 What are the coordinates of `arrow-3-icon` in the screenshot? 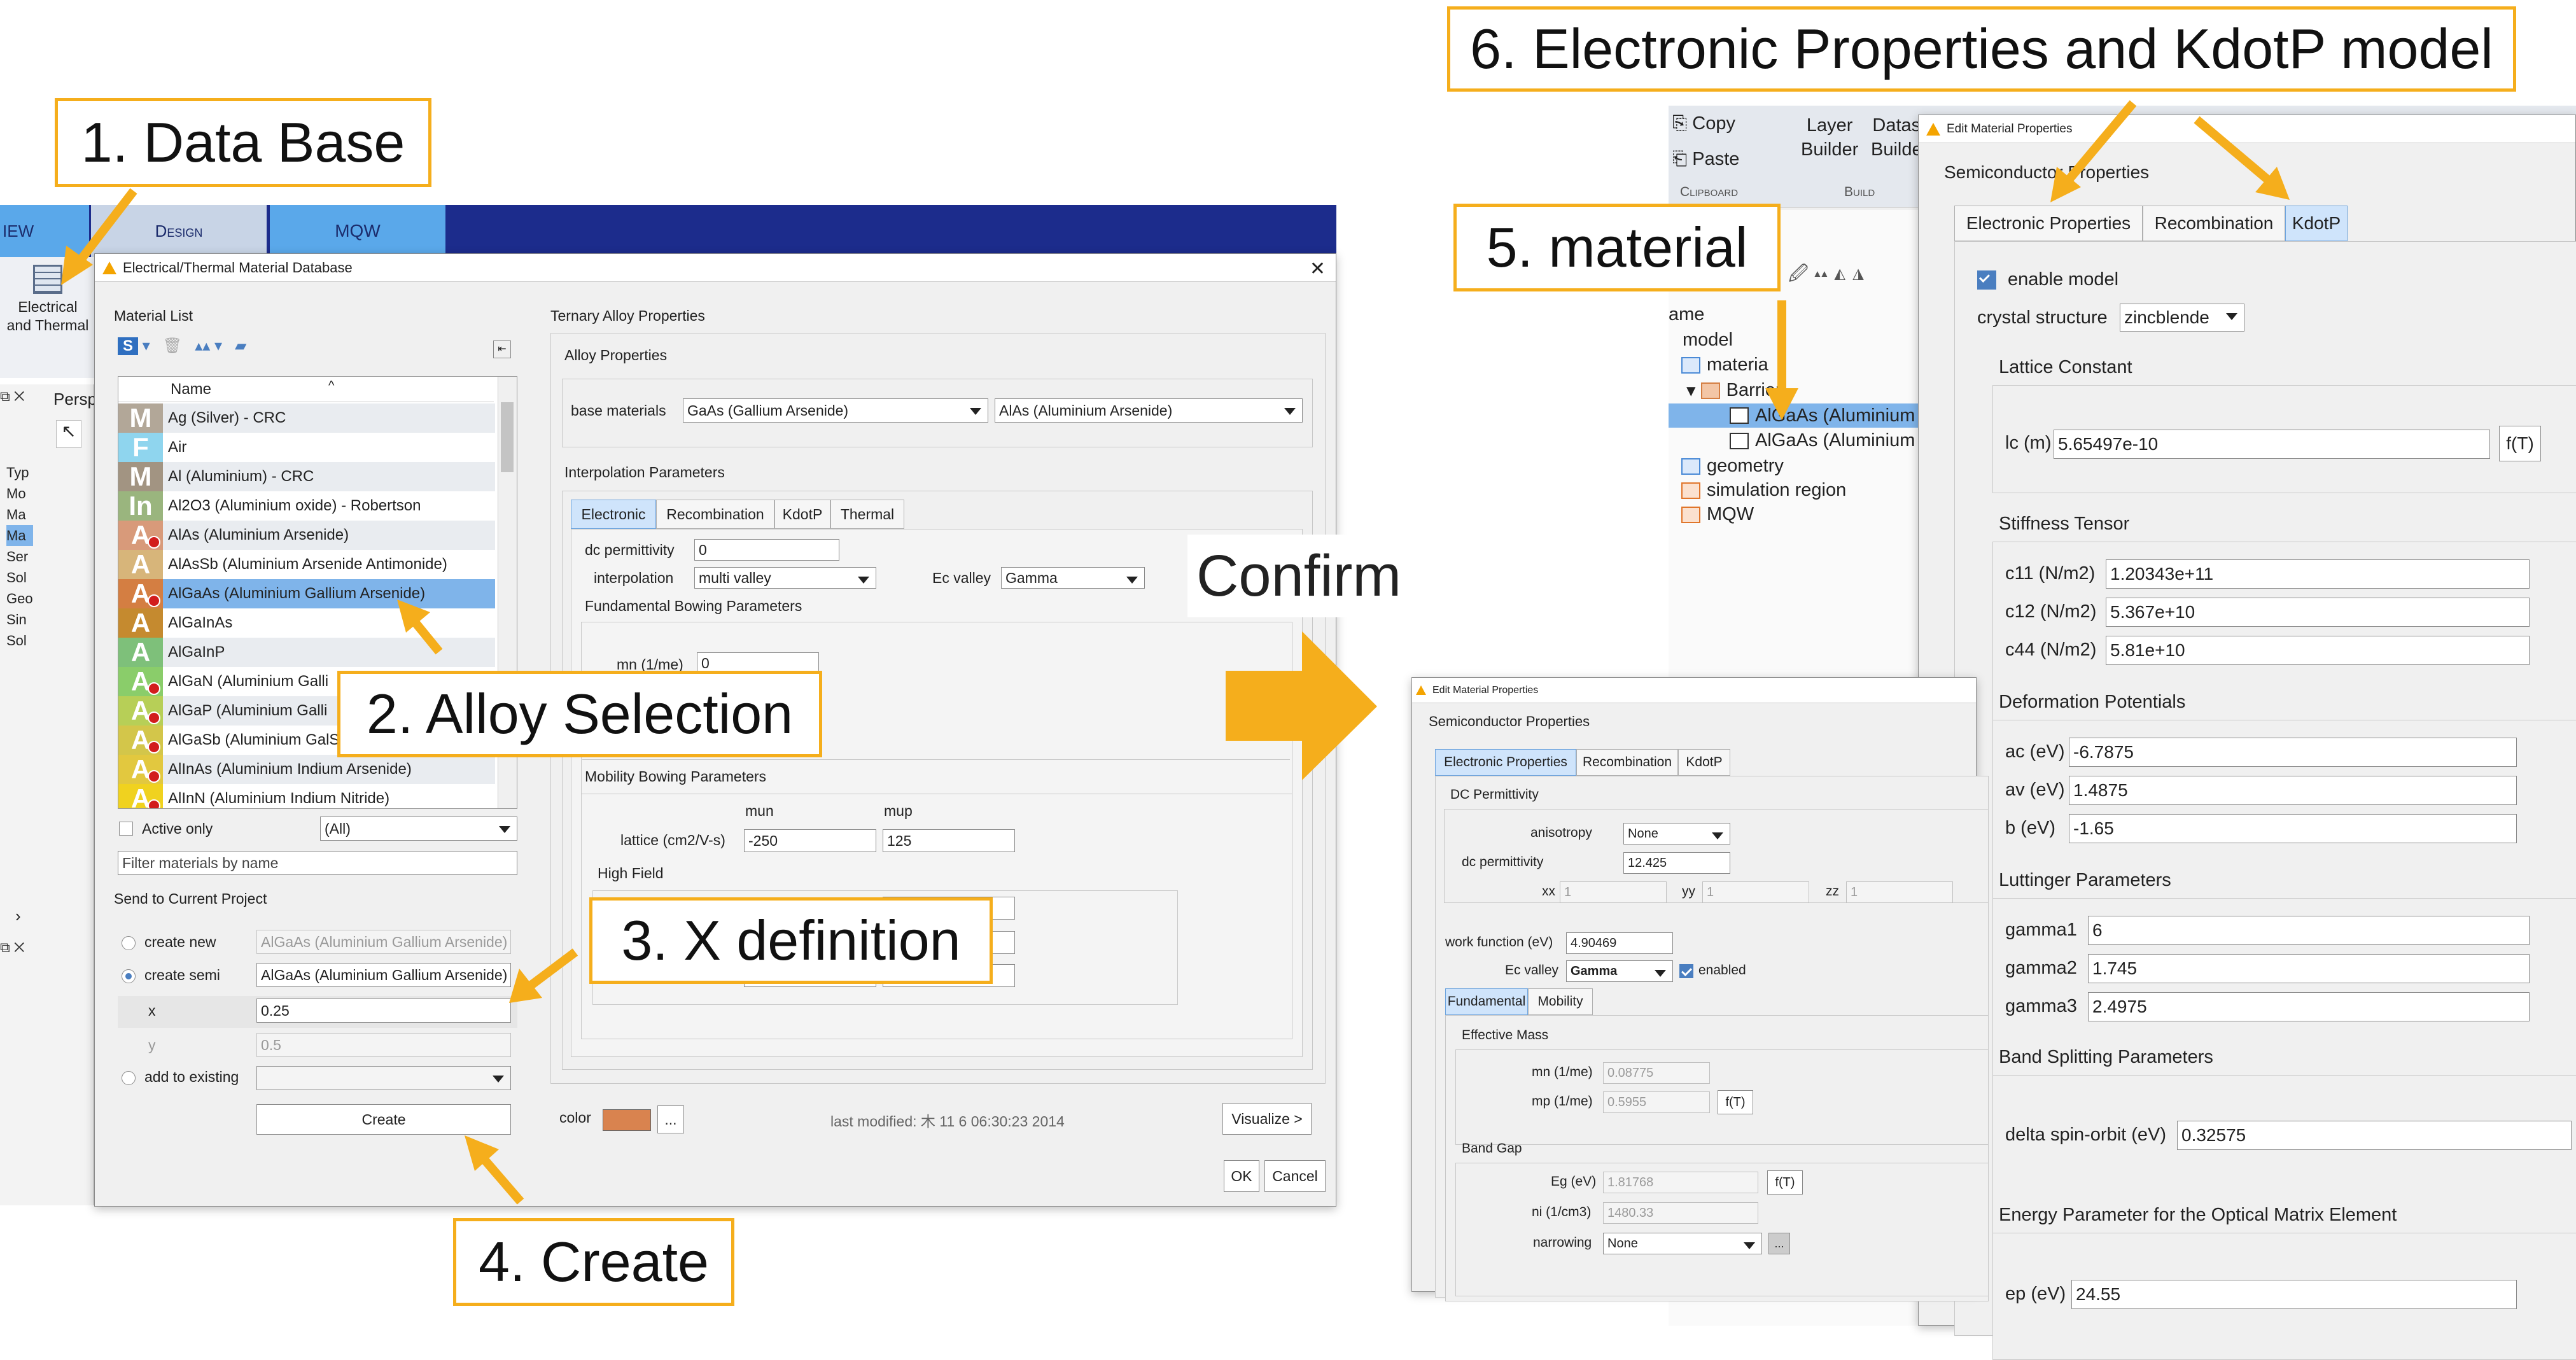 It's located at (552, 969).